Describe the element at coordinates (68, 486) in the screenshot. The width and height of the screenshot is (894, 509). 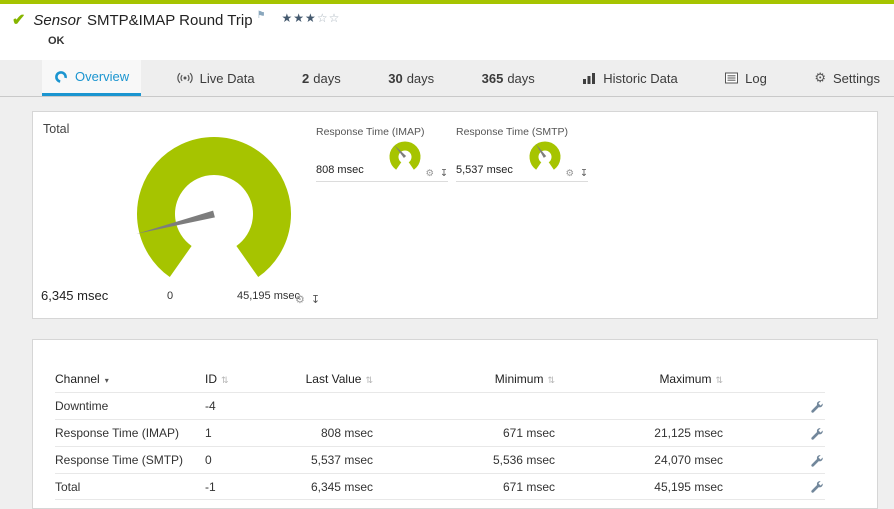
I see `channel-name: Total` at that location.